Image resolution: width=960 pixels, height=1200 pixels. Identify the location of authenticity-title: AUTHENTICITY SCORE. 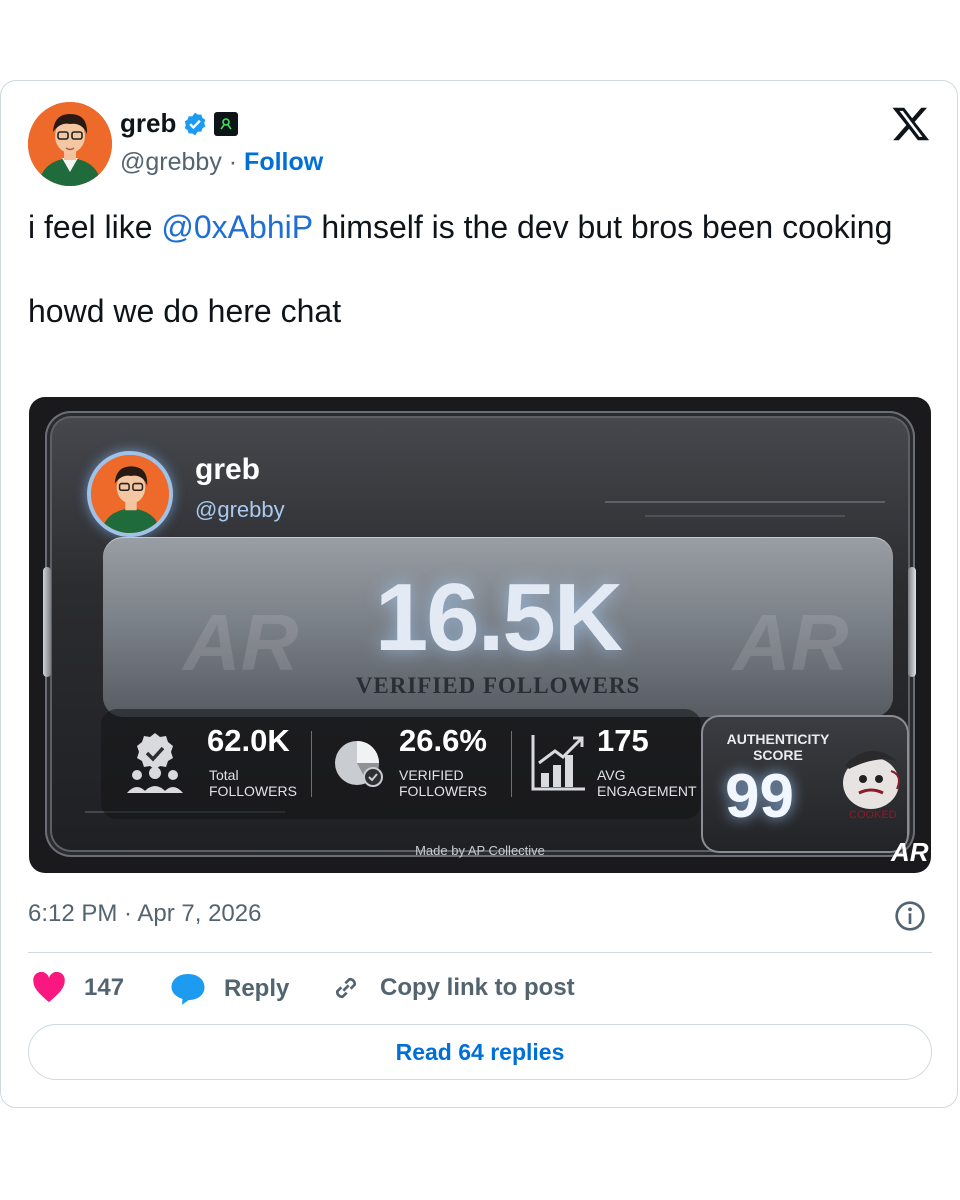
(778, 747).